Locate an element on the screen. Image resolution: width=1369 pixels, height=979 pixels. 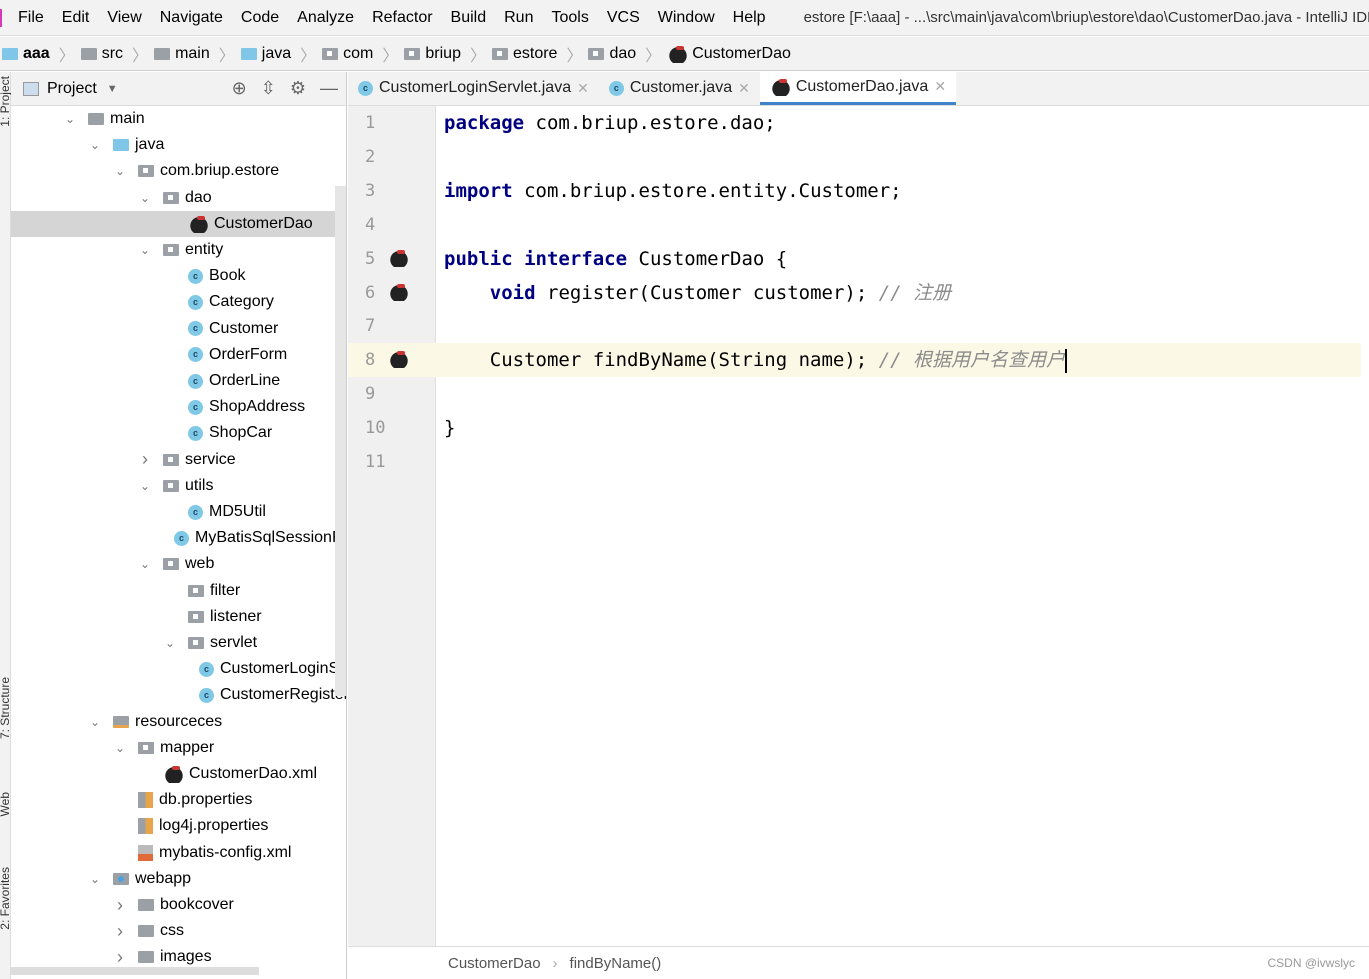
tree-item: ⌄ webapp is located at coordinates (178, 879).